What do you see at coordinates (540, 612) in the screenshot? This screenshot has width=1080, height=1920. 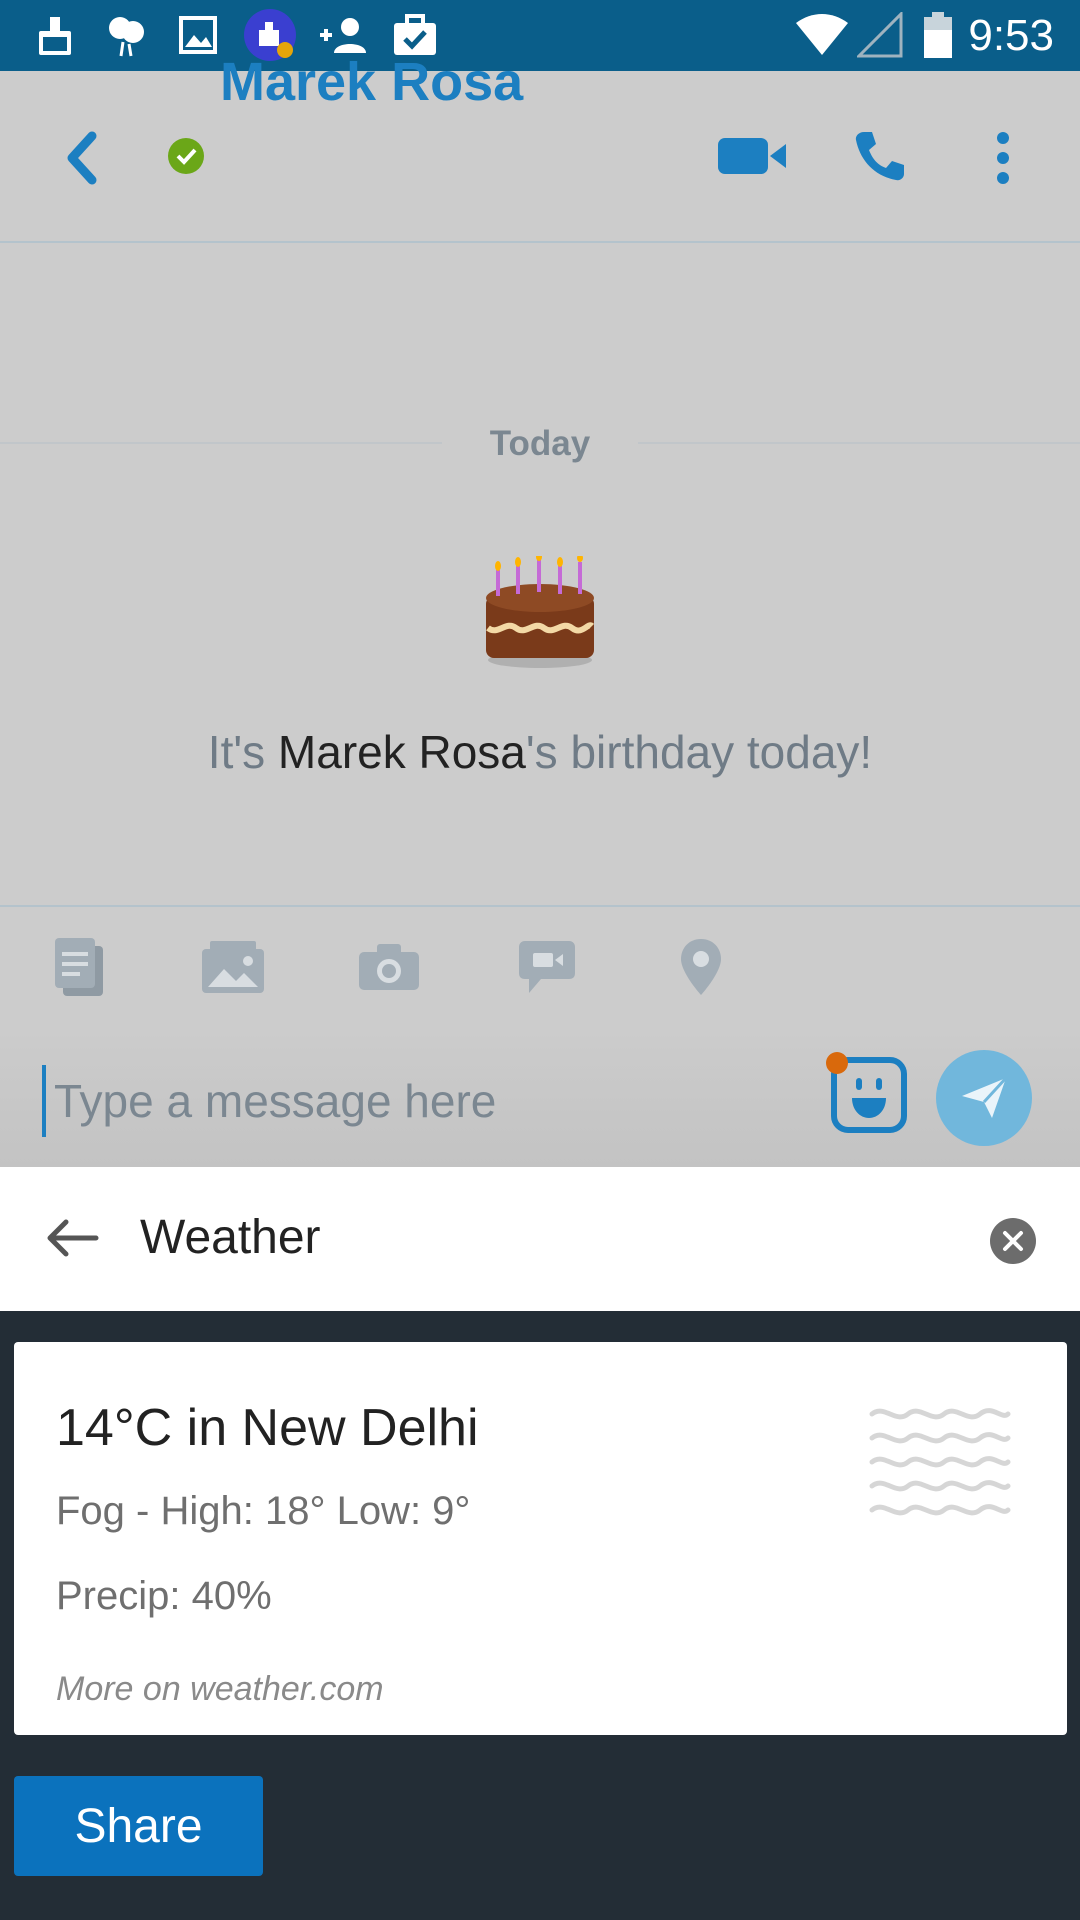 I see `birthday-cake-icon` at bounding box center [540, 612].